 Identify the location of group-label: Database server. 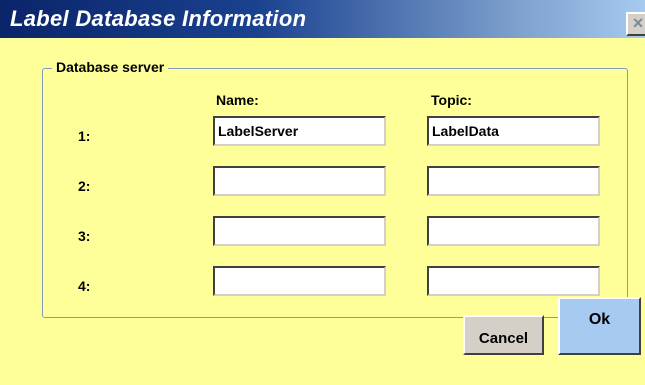
(110, 67).